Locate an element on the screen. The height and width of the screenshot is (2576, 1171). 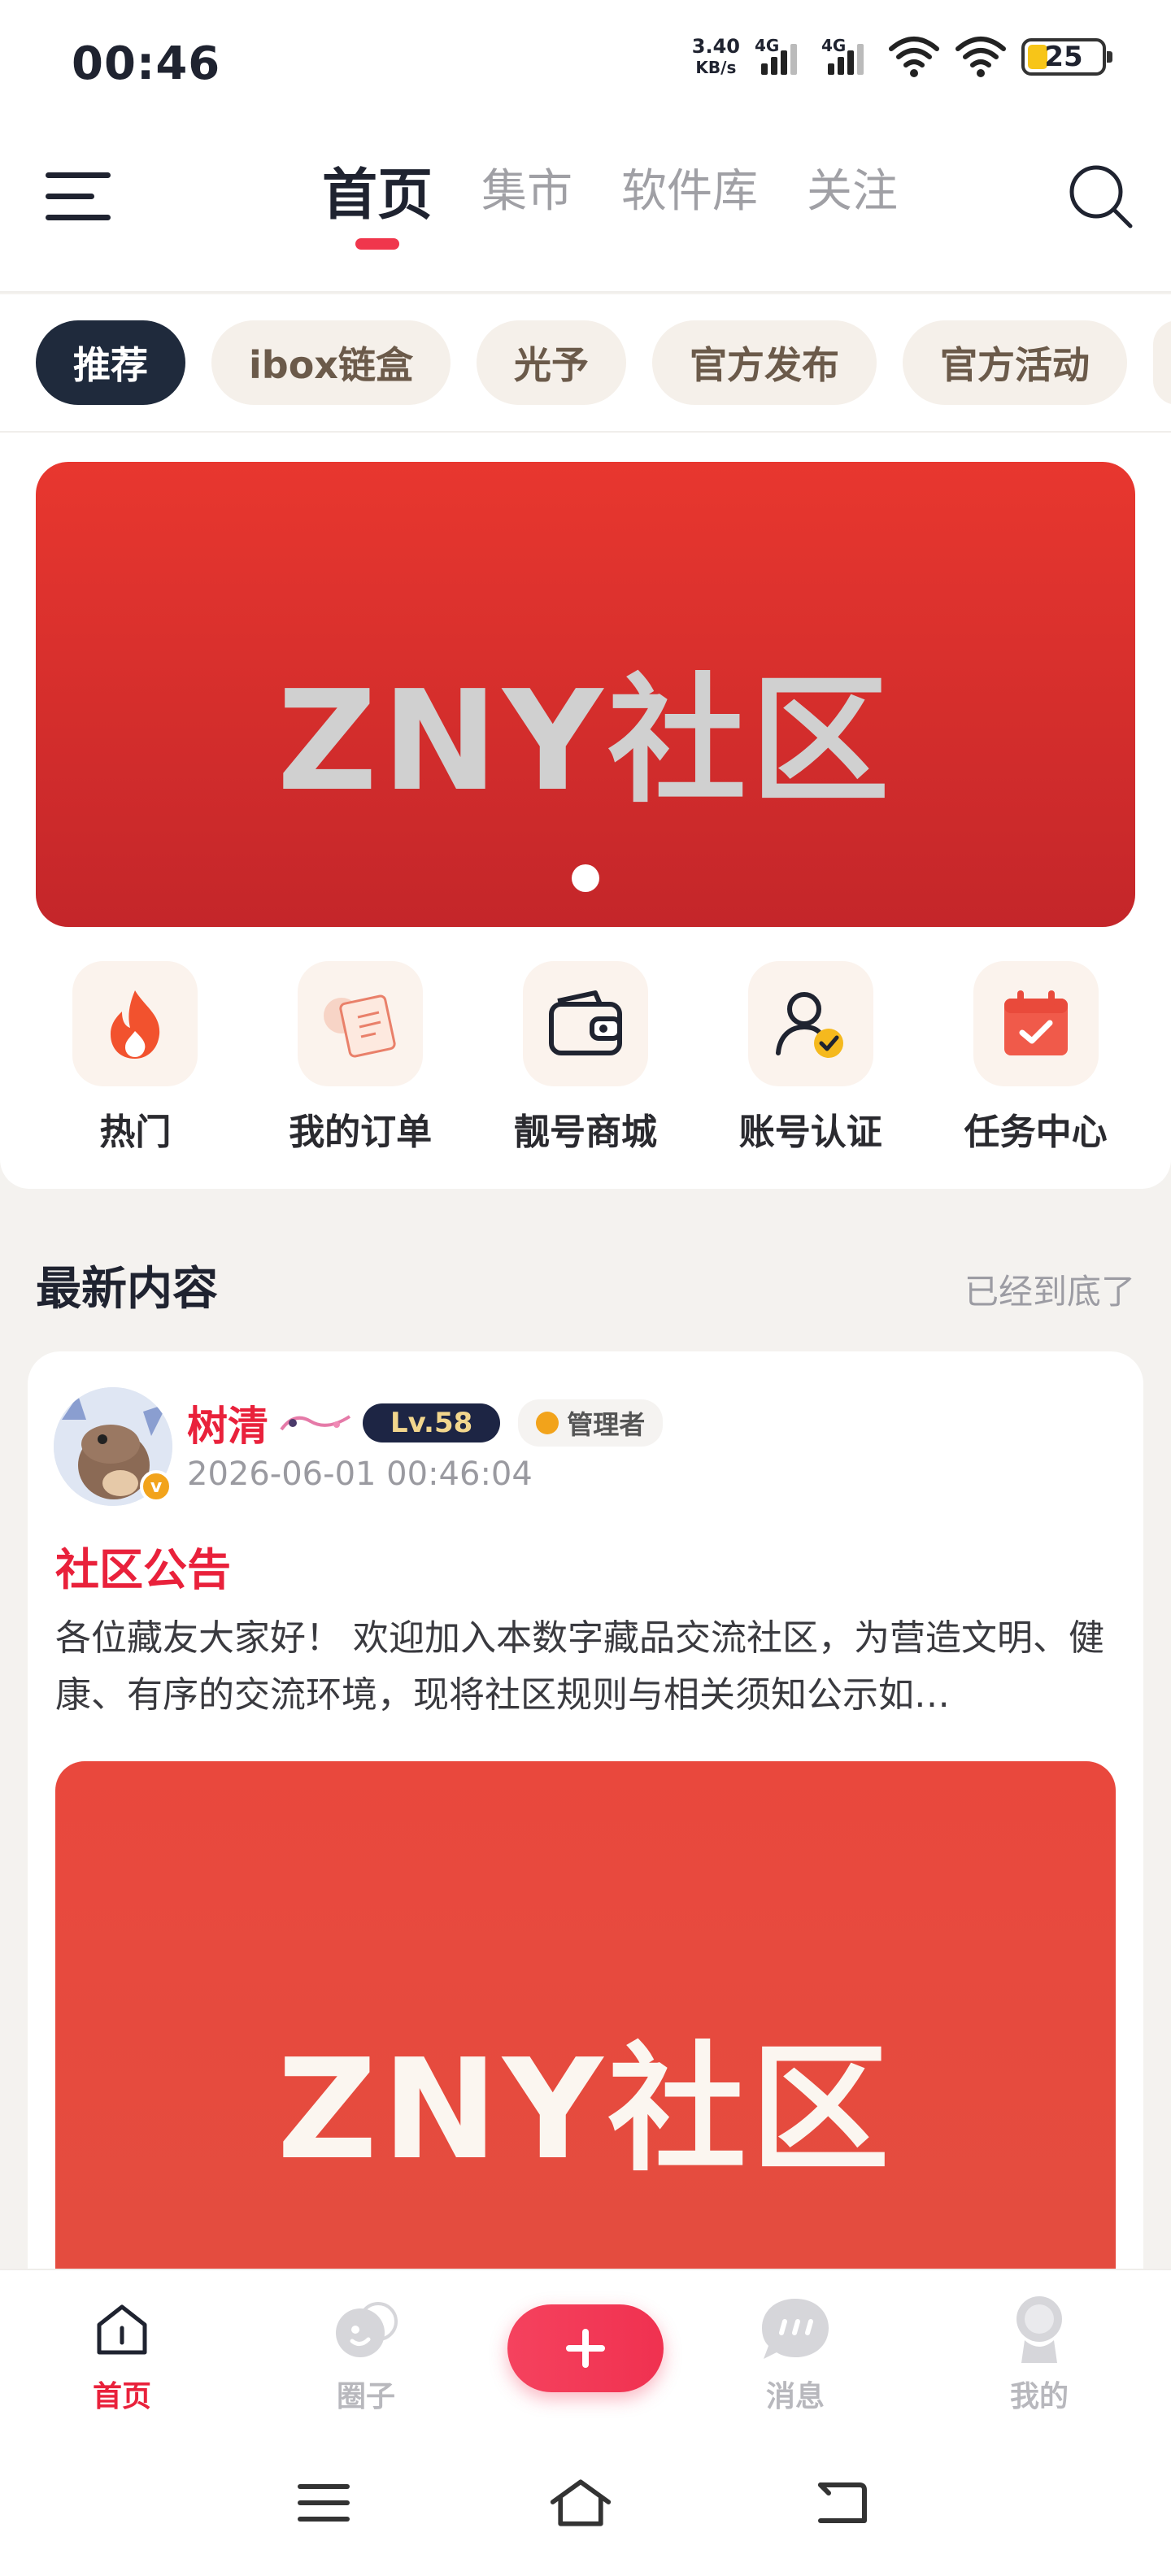
network-speed-value: 3.40 is located at coordinates (716, 47).